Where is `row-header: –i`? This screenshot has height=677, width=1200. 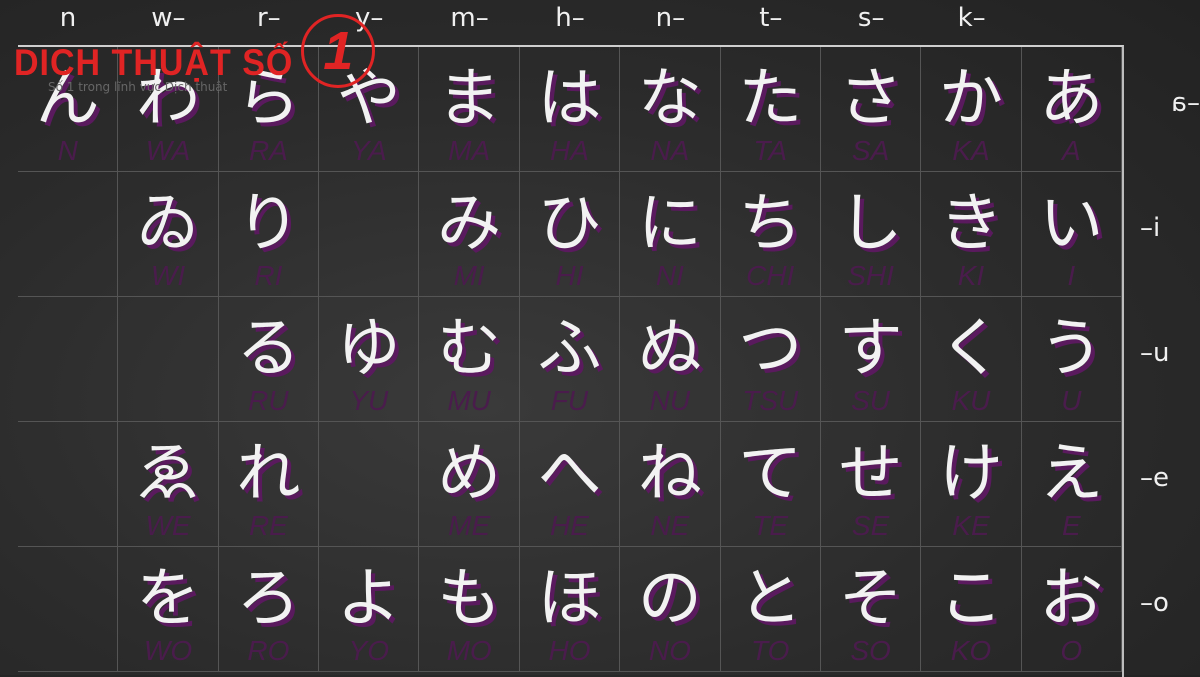 row-header: –i is located at coordinates (1150, 228).